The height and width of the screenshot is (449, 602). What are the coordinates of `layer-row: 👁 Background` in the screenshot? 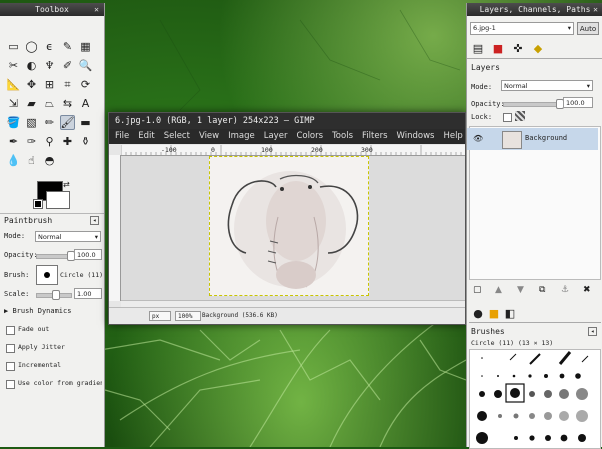 It's located at (532, 139).